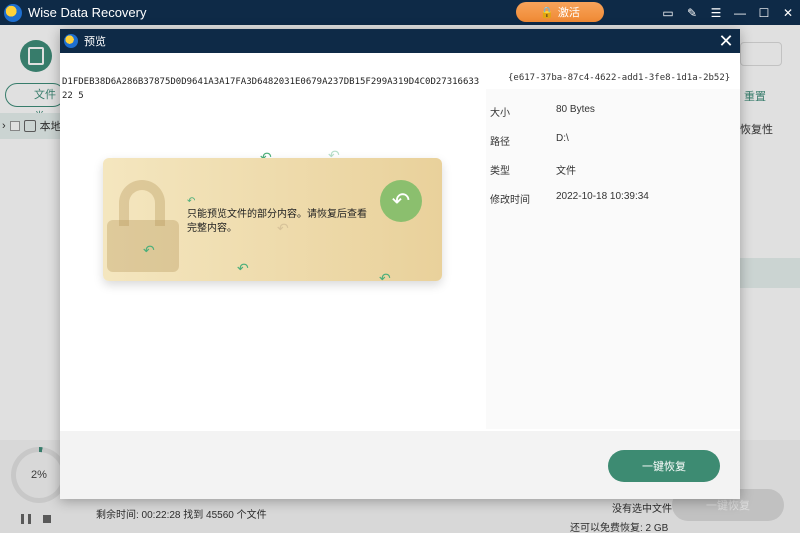  Describe the element at coordinates (664, 466) in the screenshot. I see `recover-button: 一键恢复` at that location.